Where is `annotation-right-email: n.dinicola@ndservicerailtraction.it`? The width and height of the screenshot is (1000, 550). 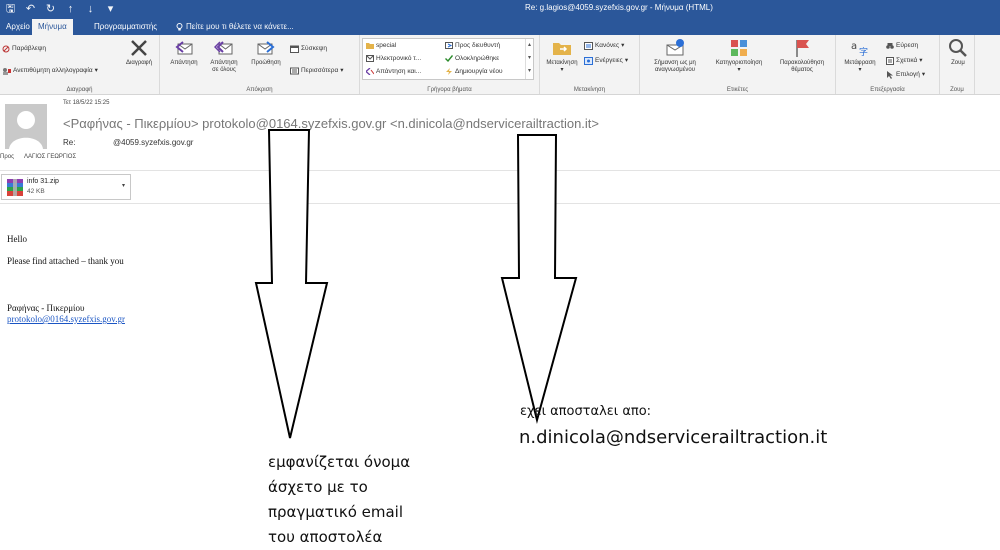
annotation-right-email: n.dinicola@ndservicerailtraction.it is located at coordinates (673, 437).